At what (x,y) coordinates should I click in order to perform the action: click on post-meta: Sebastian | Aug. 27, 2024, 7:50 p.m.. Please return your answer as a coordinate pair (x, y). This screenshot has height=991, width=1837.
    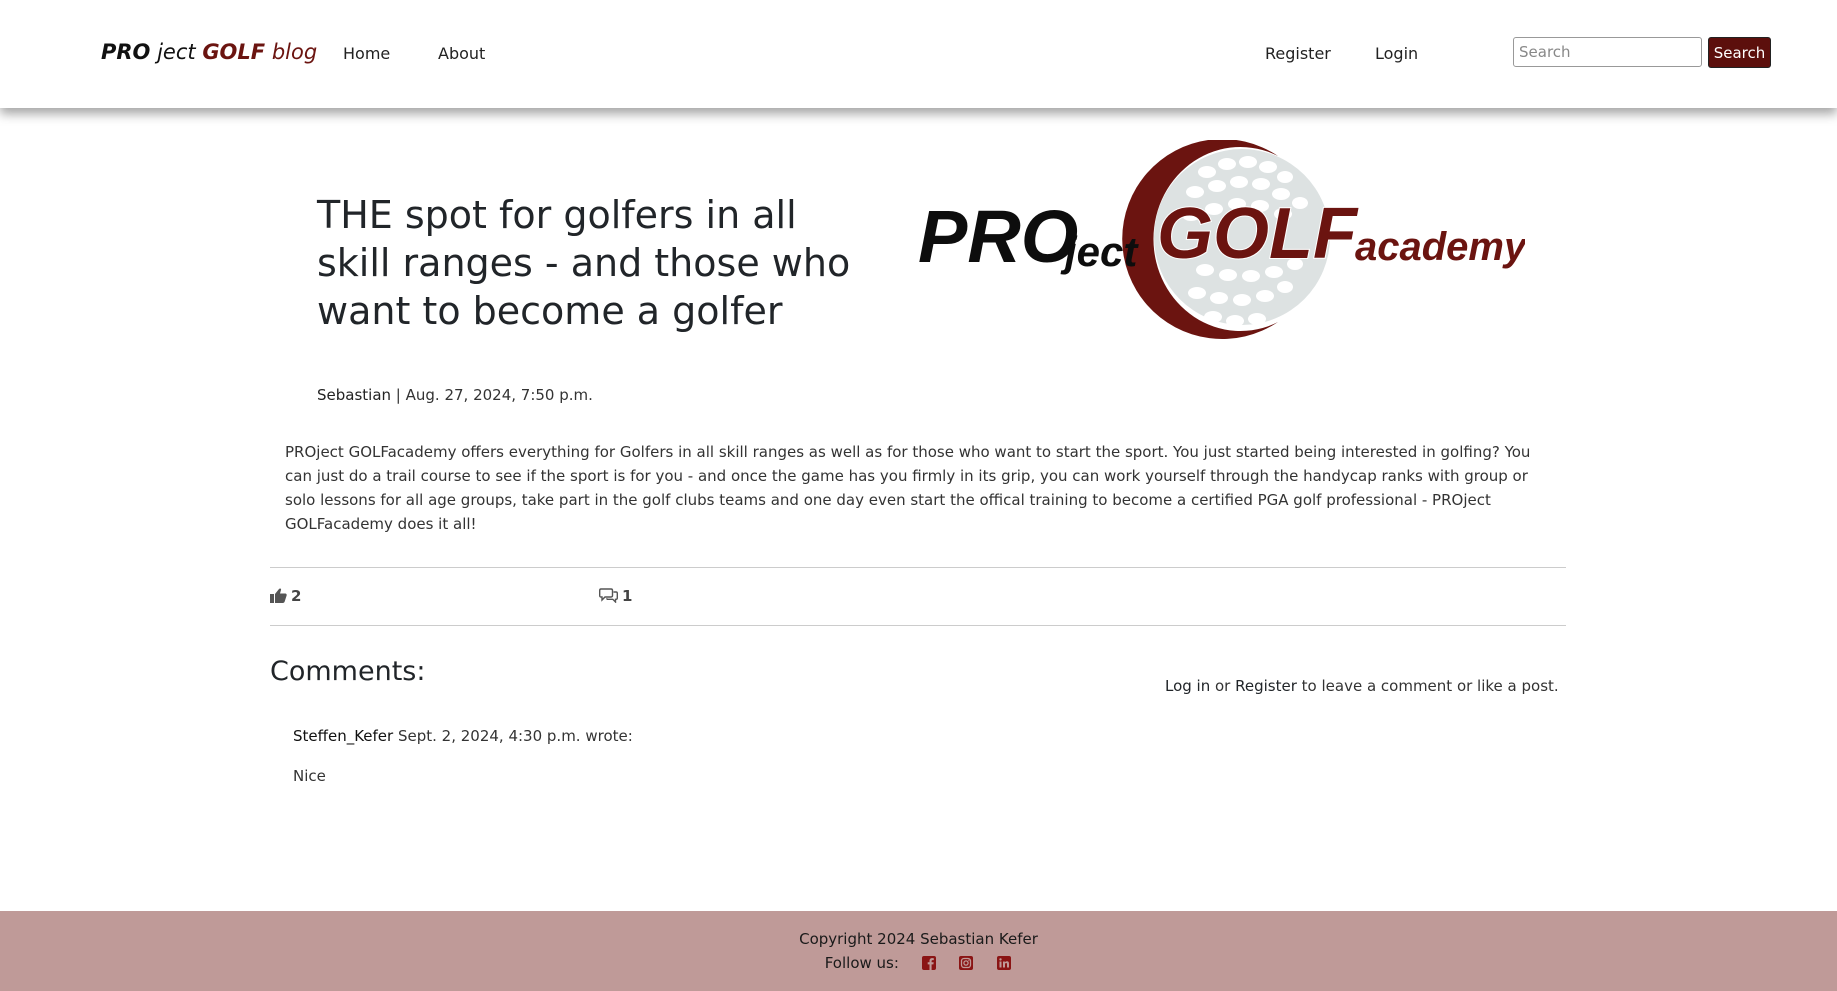
    Looking at the image, I should click on (455, 395).